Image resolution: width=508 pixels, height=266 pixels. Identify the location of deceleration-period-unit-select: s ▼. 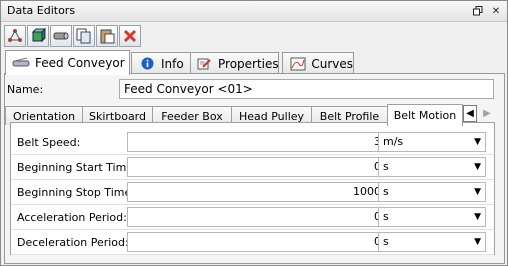
(432, 242).